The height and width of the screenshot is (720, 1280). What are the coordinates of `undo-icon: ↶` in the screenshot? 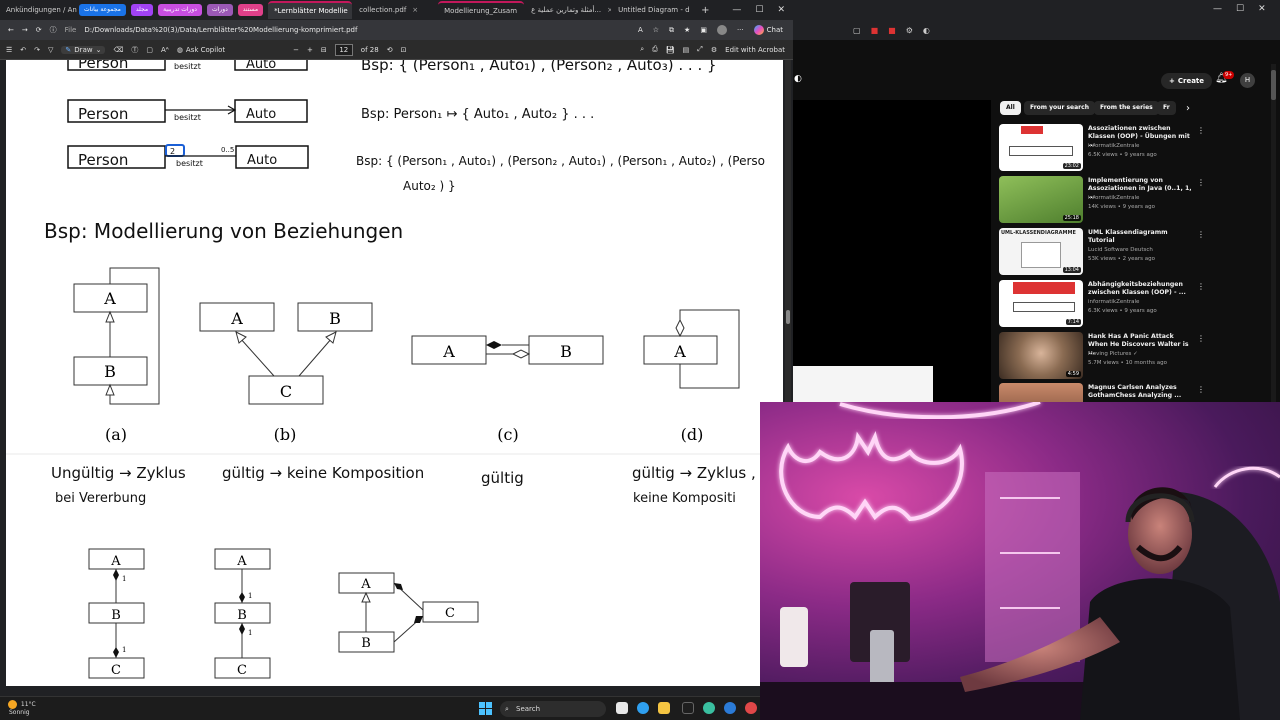 It's located at (23, 50).